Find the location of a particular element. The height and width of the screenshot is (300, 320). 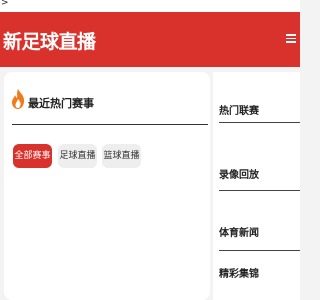

site-title: 新足球直播 is located at coordinates (49, 40).